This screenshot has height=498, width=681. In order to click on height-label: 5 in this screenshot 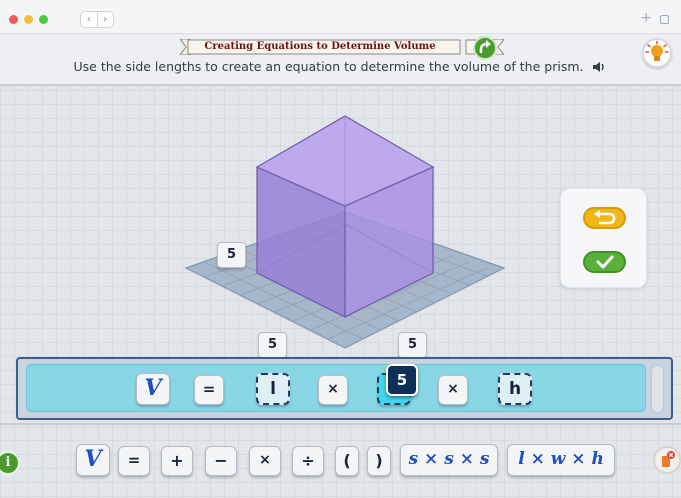, I will do `click(231, 255)`.